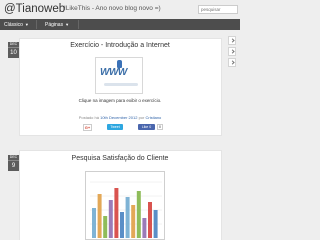 This screenshot has height=240, width=320. Describe the element at coordinates (13, 53) in the screenshot. I see `date-day: 10` at that location.